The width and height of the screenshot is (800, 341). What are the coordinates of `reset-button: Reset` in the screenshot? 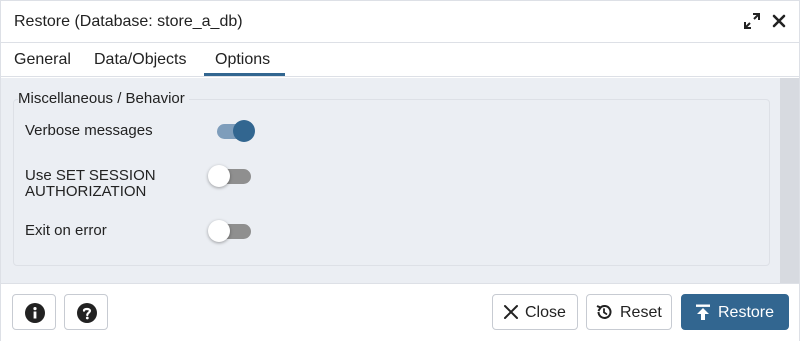 It's located at (629, 312).